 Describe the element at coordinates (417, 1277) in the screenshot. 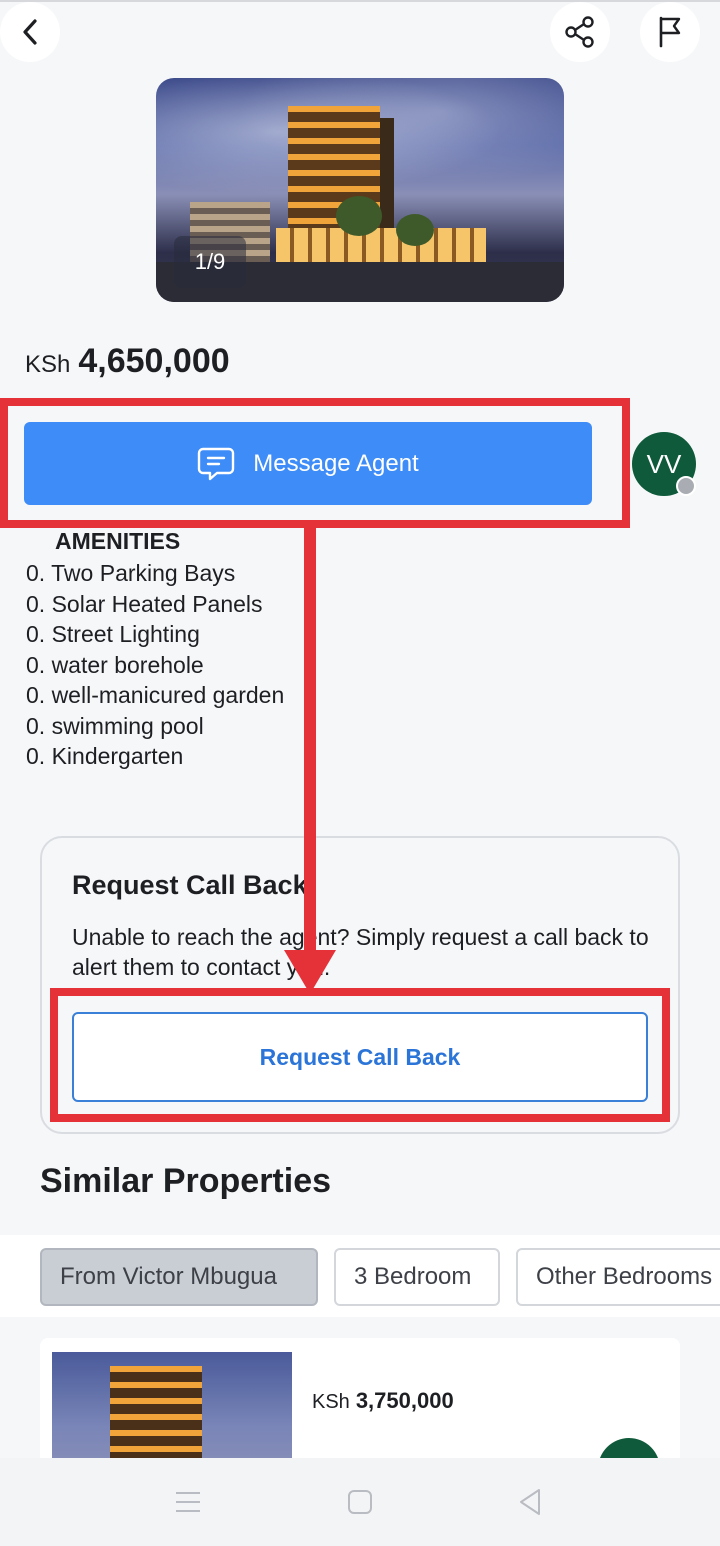

I see `filter-chip-3-bedroom: 3 Bedroom` at that location.